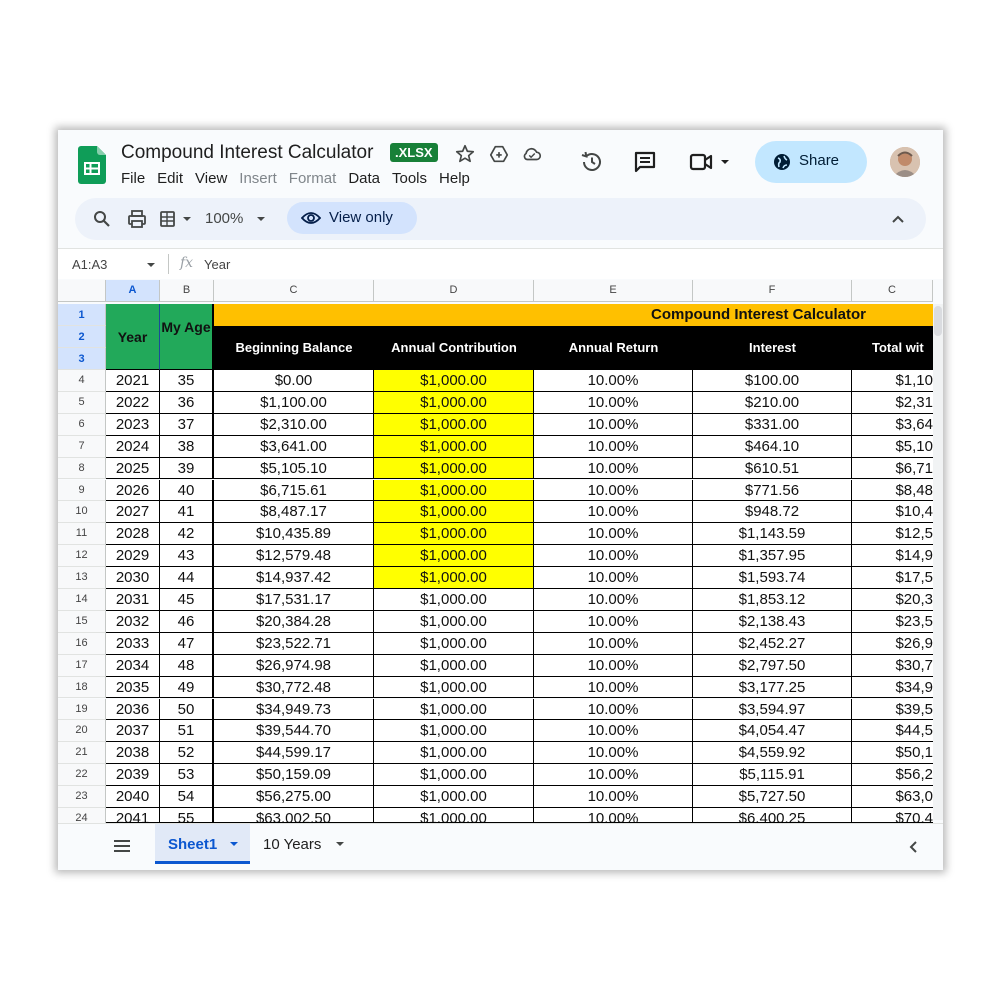 The image size is (1000, 1000). Describe the element at coordinates (82, 600) in the screenshot. I see `row-header: 14` at that location.